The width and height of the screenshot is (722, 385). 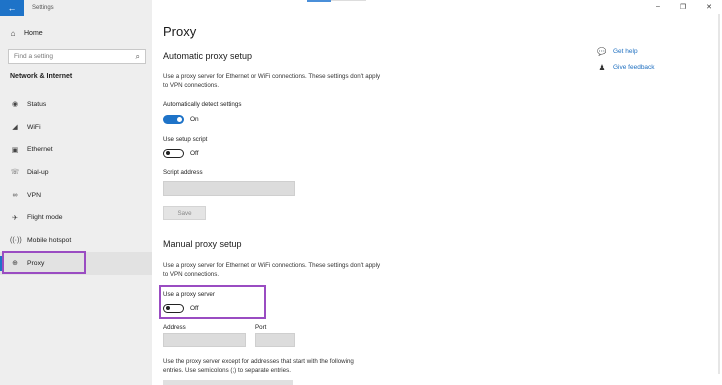 I want to click on status-icon: ◉, so click(x=15, y=105).